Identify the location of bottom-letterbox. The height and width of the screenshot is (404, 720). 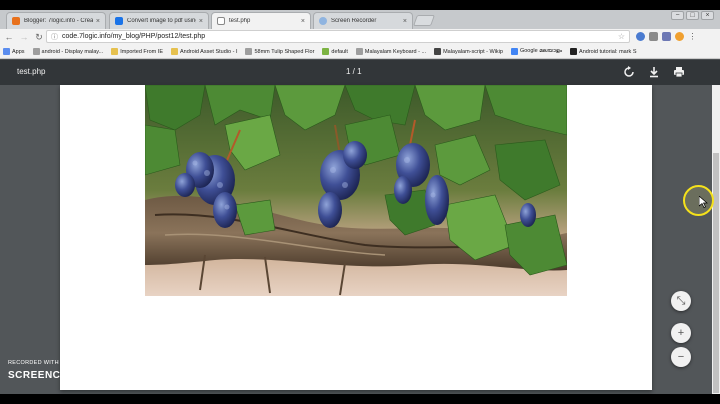
(360, 399).